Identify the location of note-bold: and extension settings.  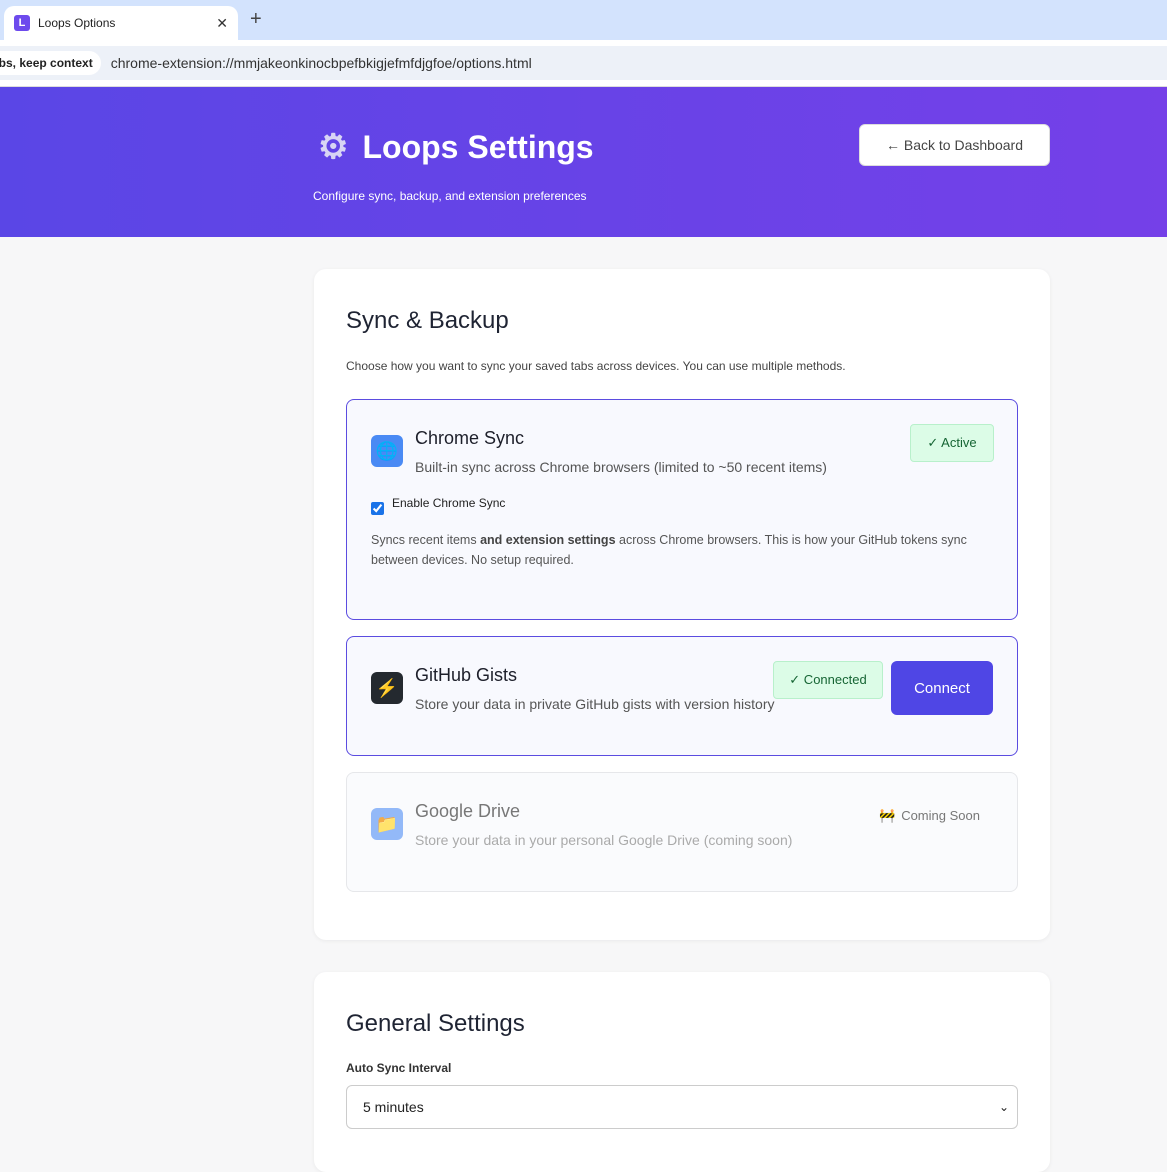
(548, 540).